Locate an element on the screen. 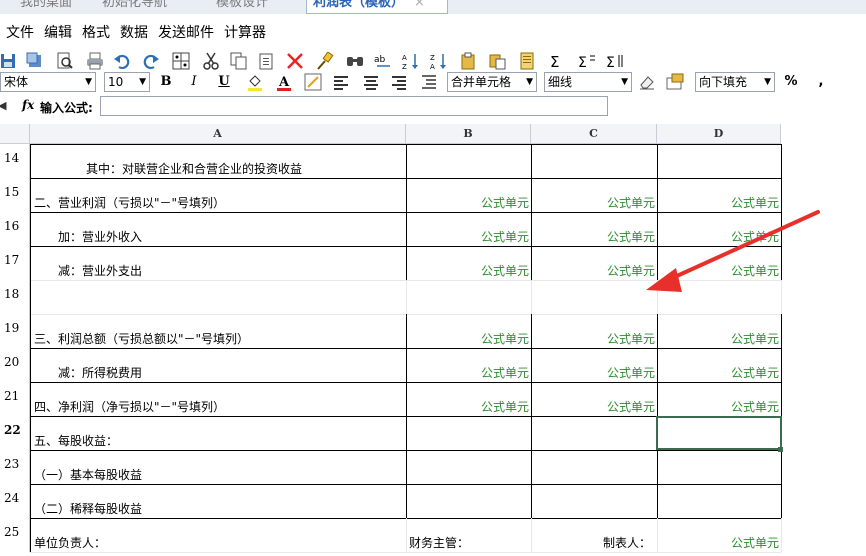 The image size is (866, 556). font-size-select: 10 ▼ is located at coordinates (127, 82).